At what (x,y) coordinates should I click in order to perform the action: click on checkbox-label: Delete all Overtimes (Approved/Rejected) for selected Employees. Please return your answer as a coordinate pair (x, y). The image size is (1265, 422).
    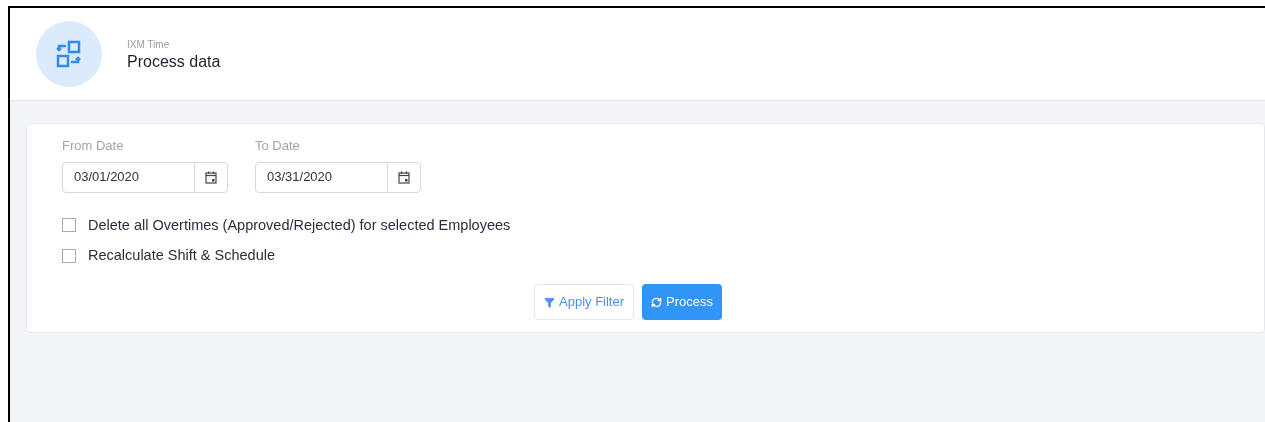
    Looking at the image, I should click on (299, 225).